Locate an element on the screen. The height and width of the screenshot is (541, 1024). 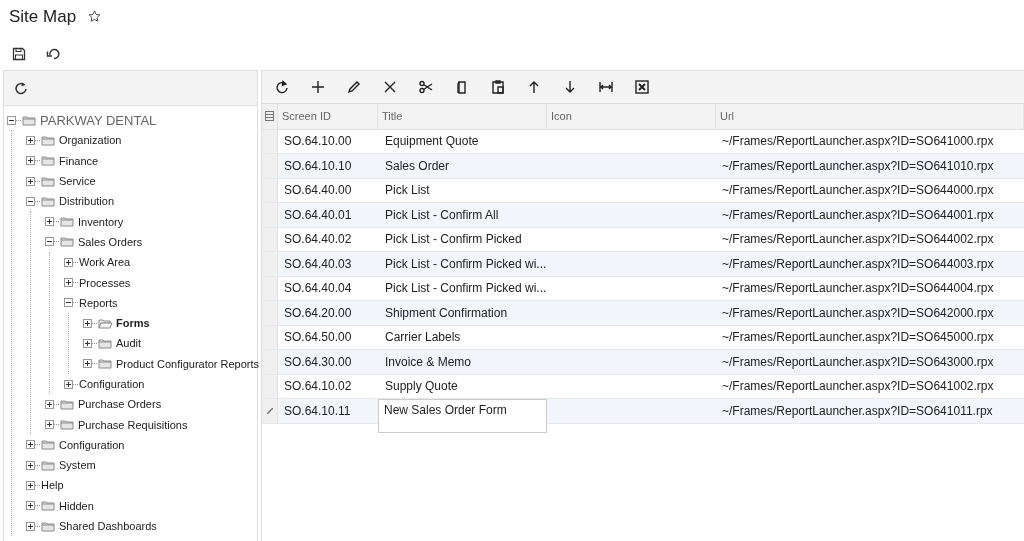
table-cell-text: SO.64.10.10 is located at coordinates (318, 166).